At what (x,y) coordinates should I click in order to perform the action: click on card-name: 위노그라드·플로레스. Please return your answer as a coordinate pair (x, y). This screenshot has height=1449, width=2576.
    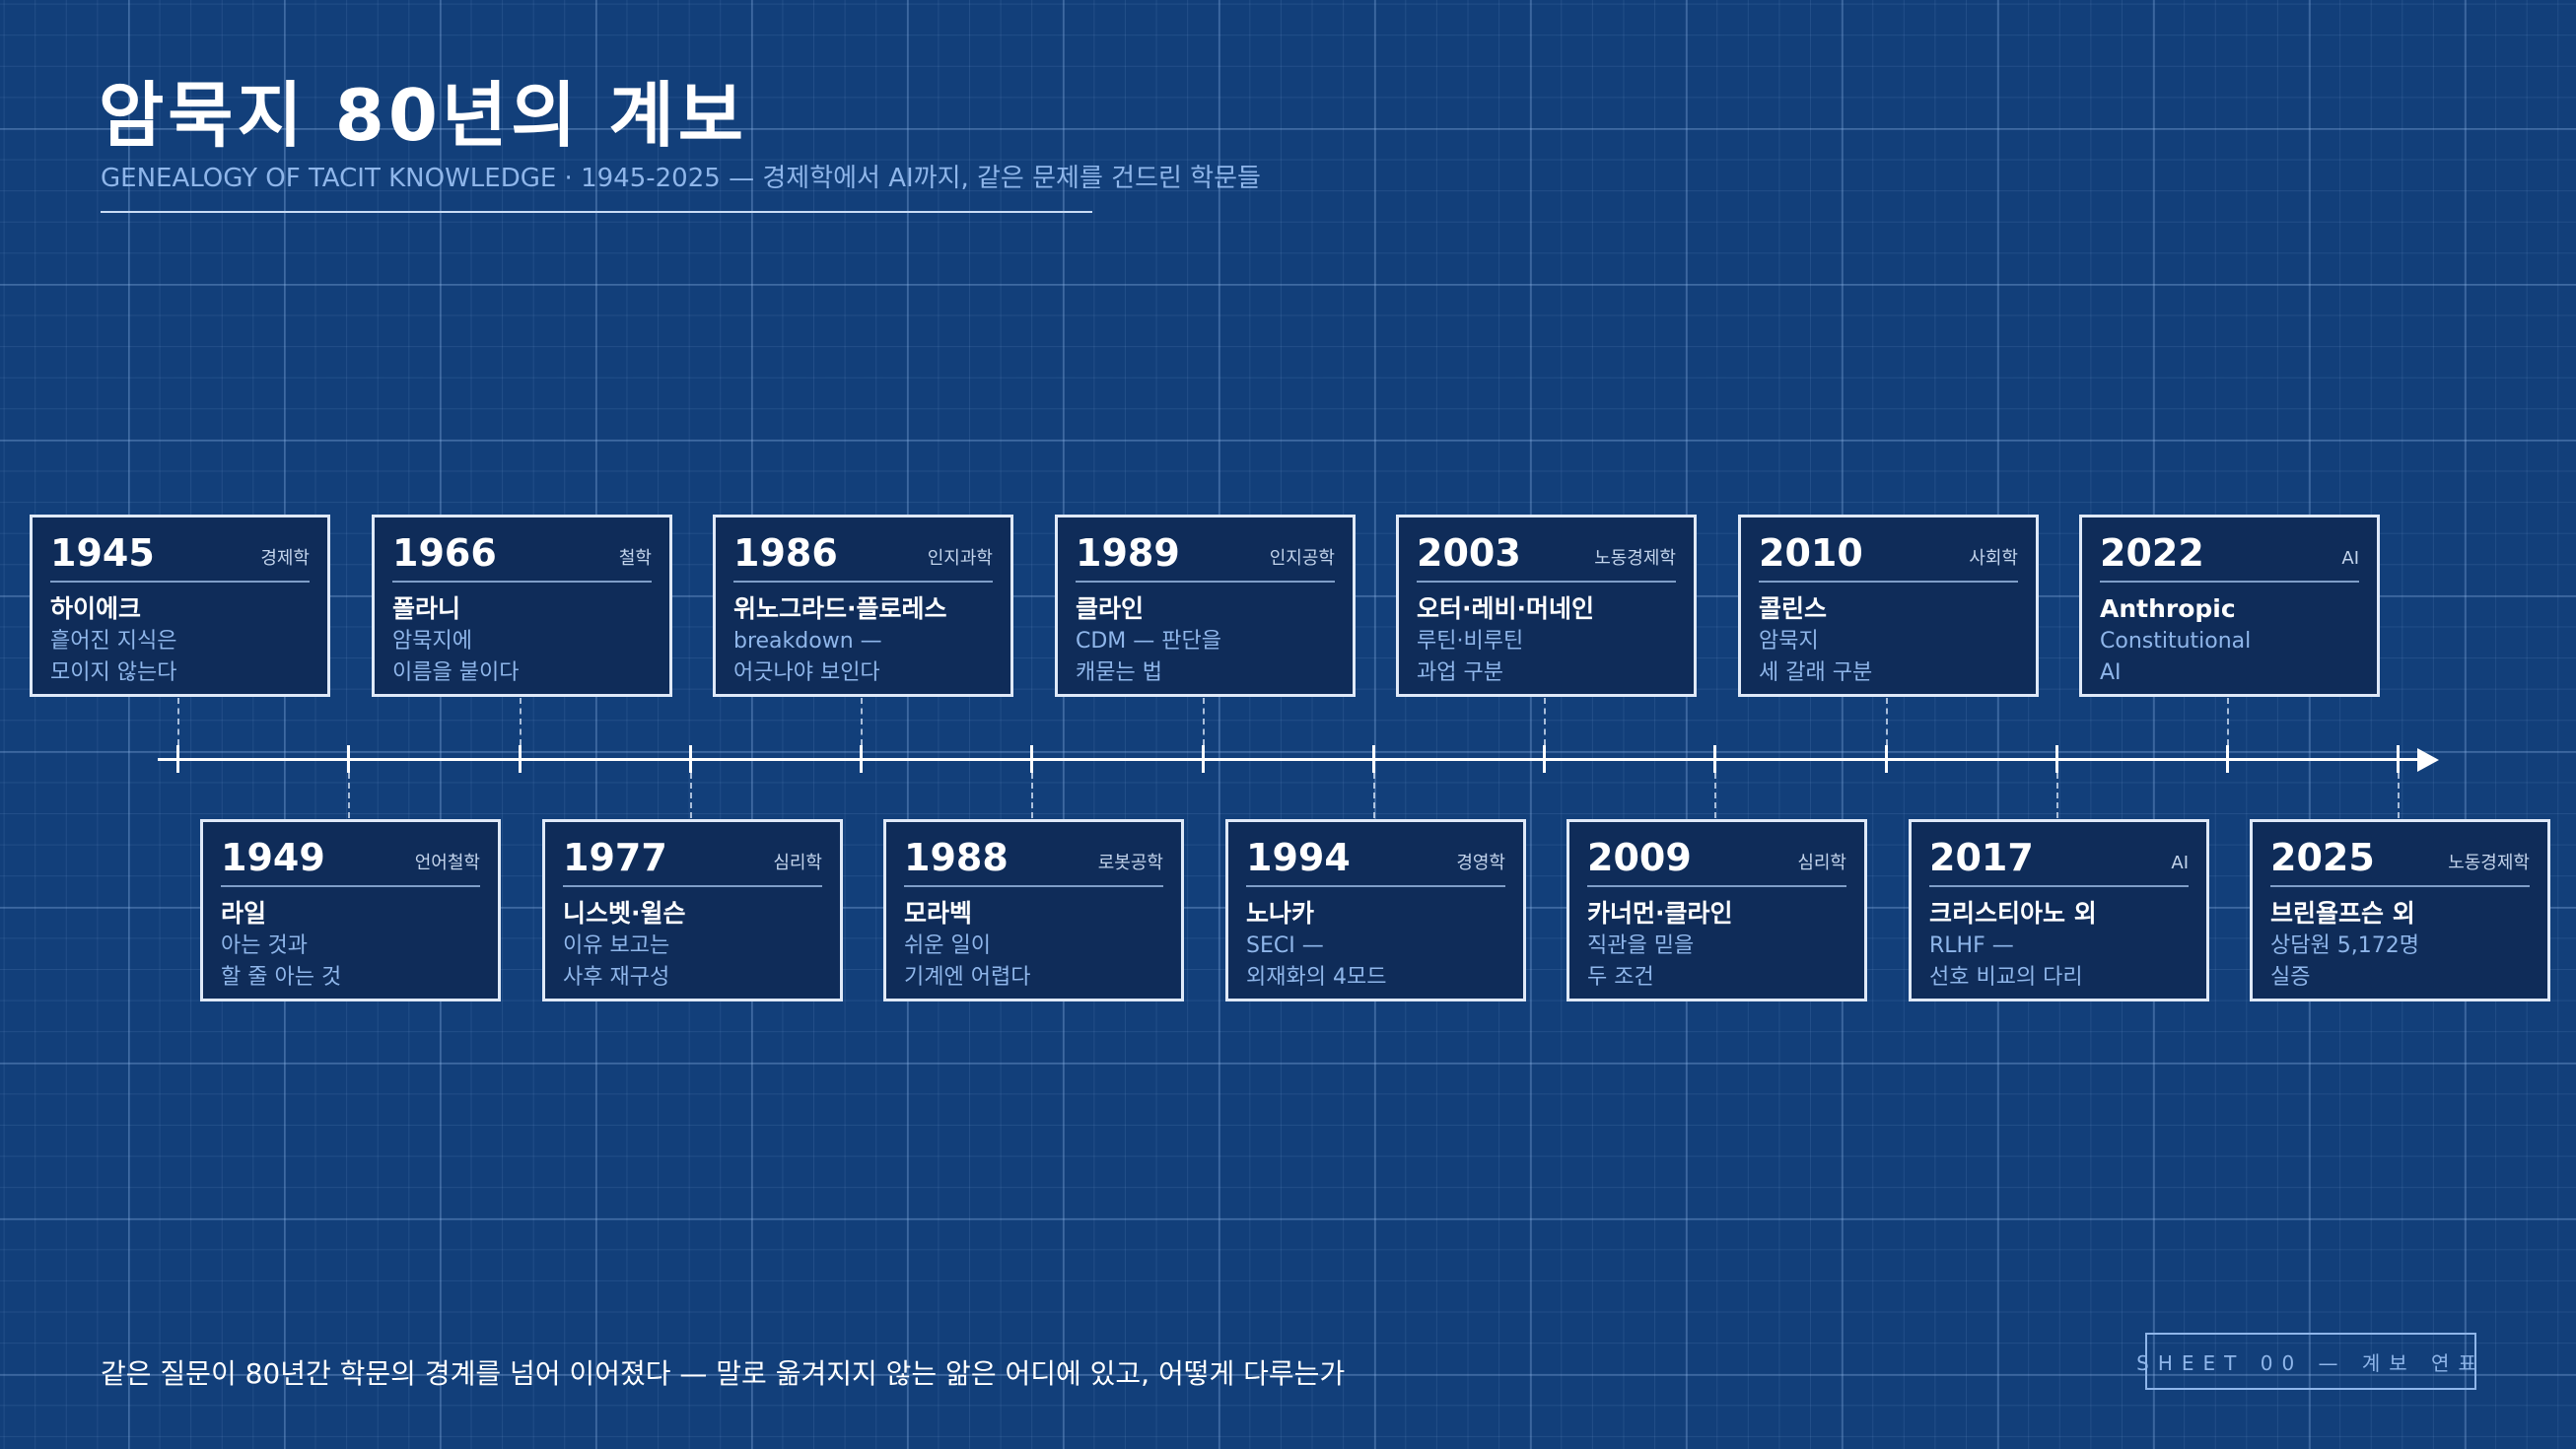
    Looking at the image, I should click on (840, 609).